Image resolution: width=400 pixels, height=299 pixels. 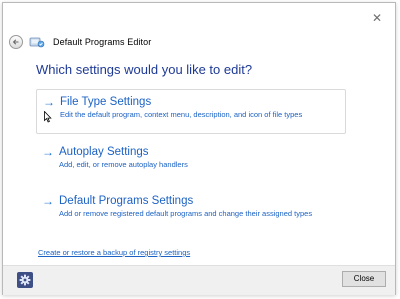 What do you see at coordinates (123, 164) in the screenshot?
I see `option-description: Add, edit, or remove autoplay handlers` at bounding box center [123, 164].